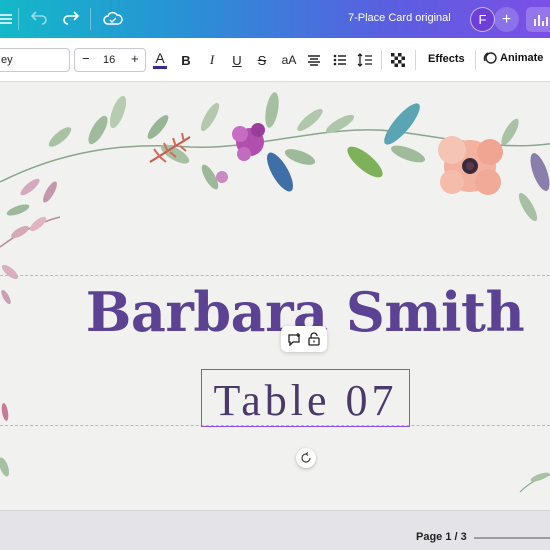 Image resolution: width=550 pixels, height=550 pixels. What do you see at coordinates (522, 58) in the screenshot?
I see `animate-label: Animate` at bounding box center [522, 58].